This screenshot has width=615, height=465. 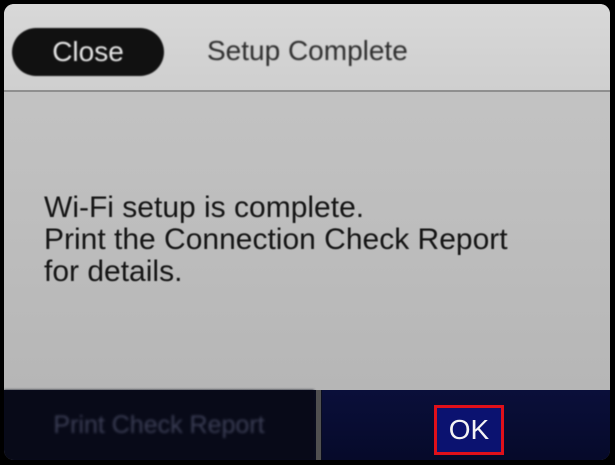 I want to click on ok-button: OK, so click(x=469, y=430).